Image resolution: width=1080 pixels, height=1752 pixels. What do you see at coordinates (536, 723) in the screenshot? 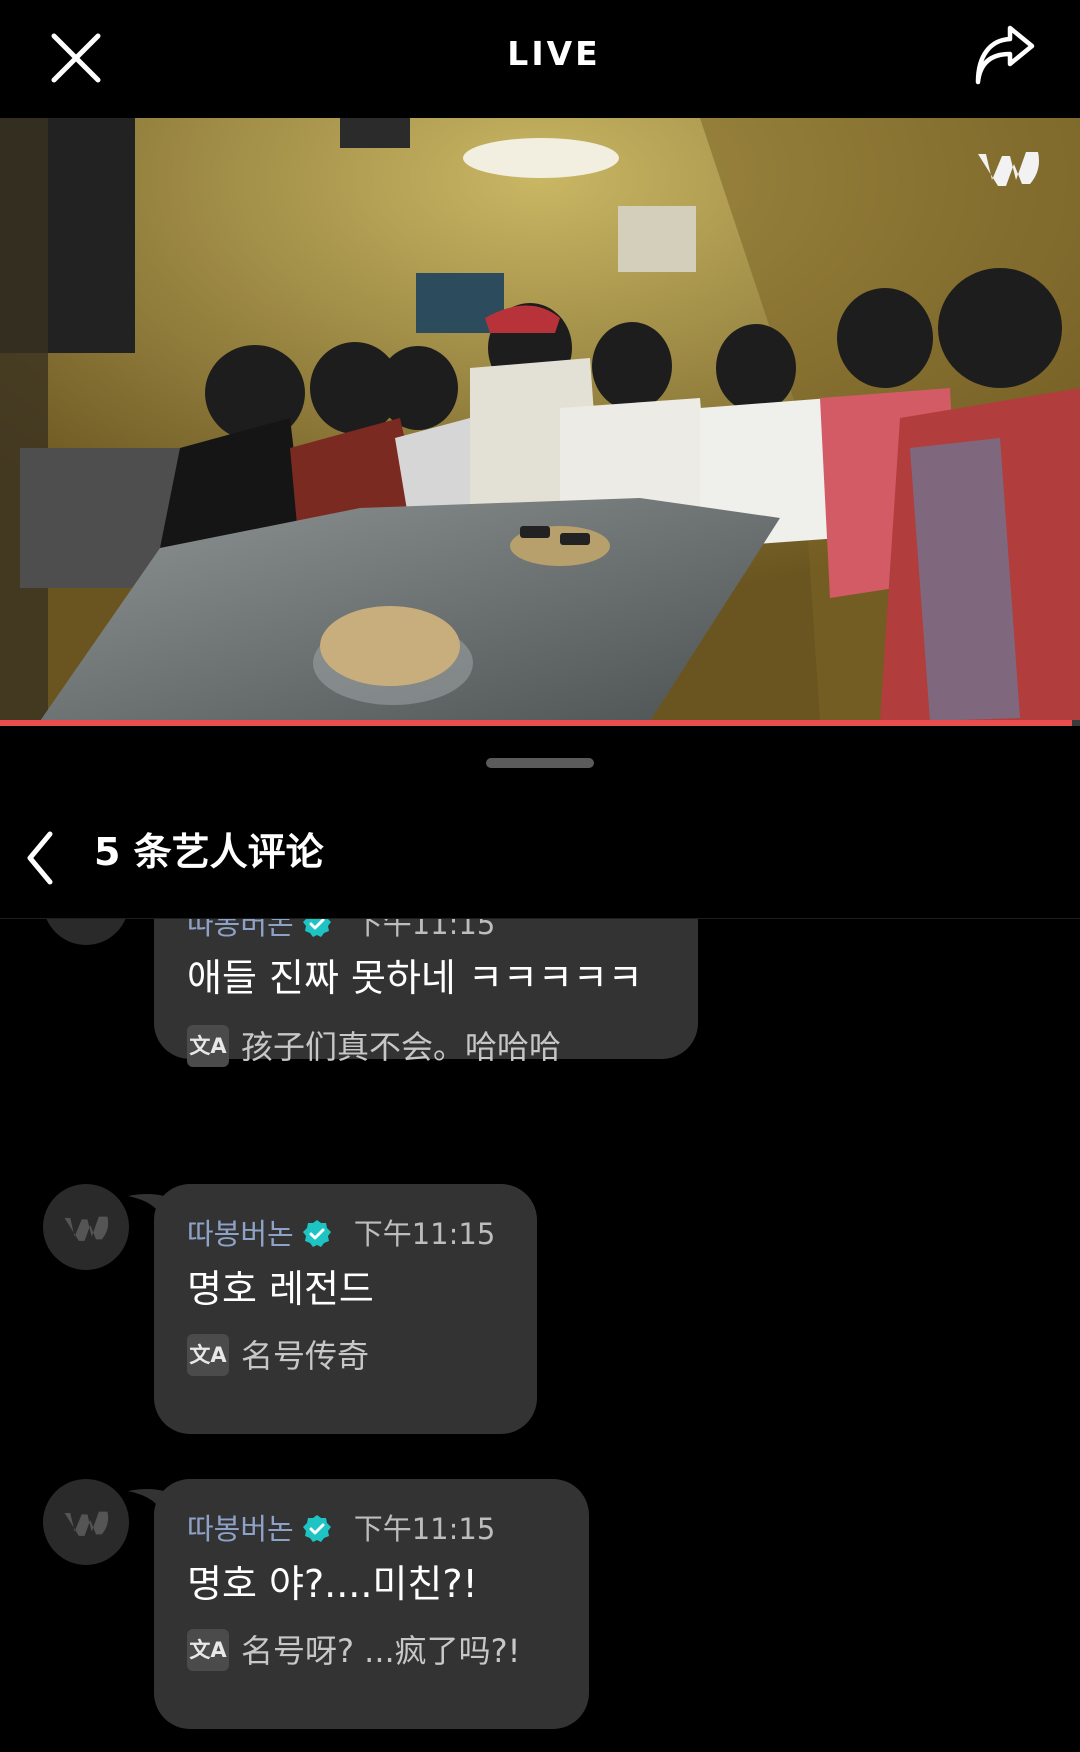
I see `video-progress-fill` at bounding box center [536, 723].